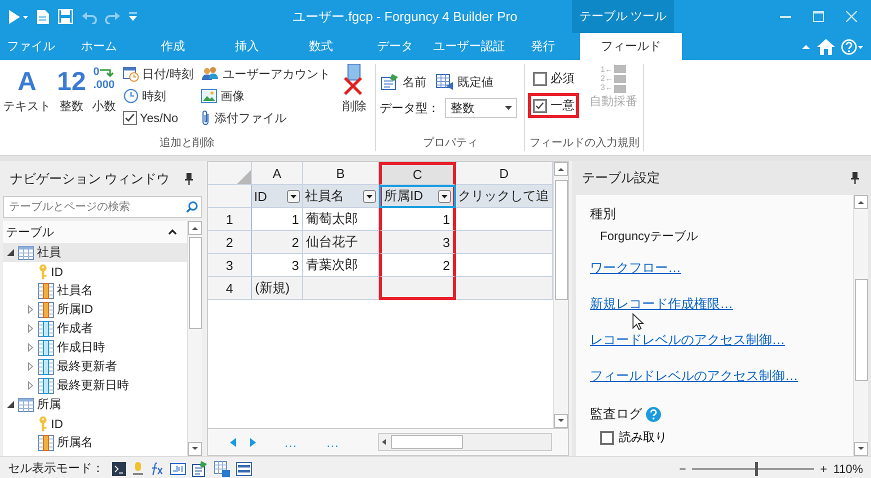 This screenshot has width=871, height=478. What do you see at coordinates (265, 96) in the screenshot?
I see `field-type-button: 画像` at bounding box center [265, 96].